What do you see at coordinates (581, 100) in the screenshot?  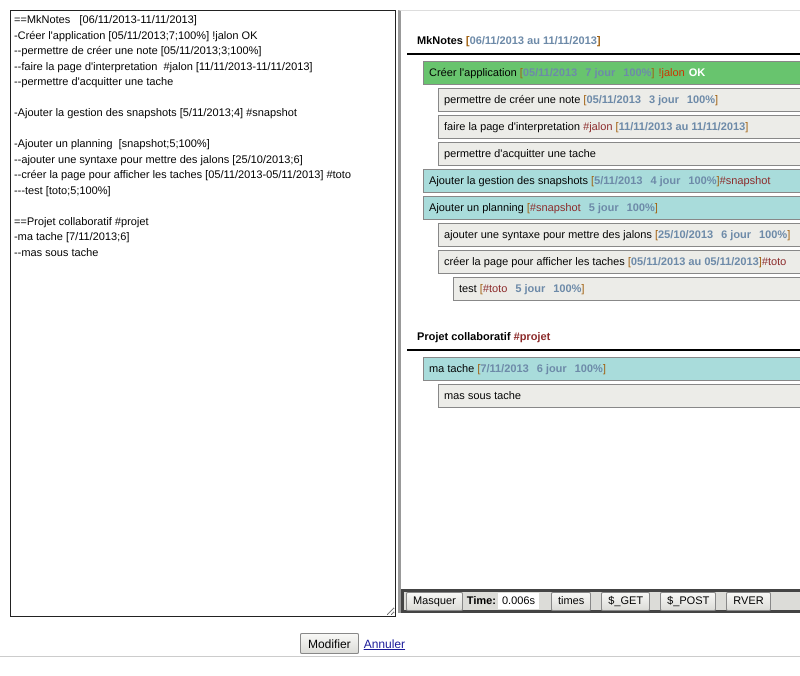 I see `task-label: permettre de créer une note [05/11/2013 3 jour 100%]` at bounding box center [581, 100].